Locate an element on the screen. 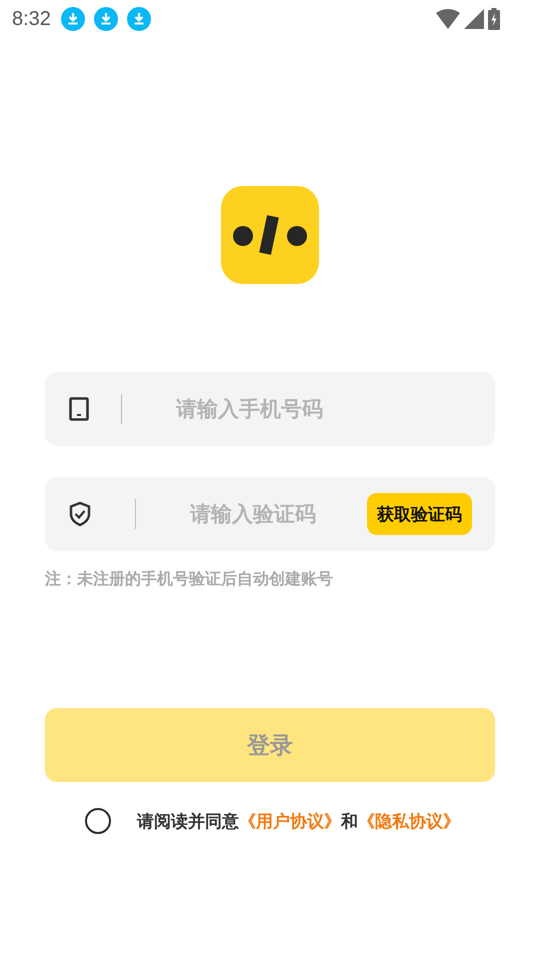 The image size is (540, 960). get-code-button: 获取验证码 is located at coordinates (419, 514).